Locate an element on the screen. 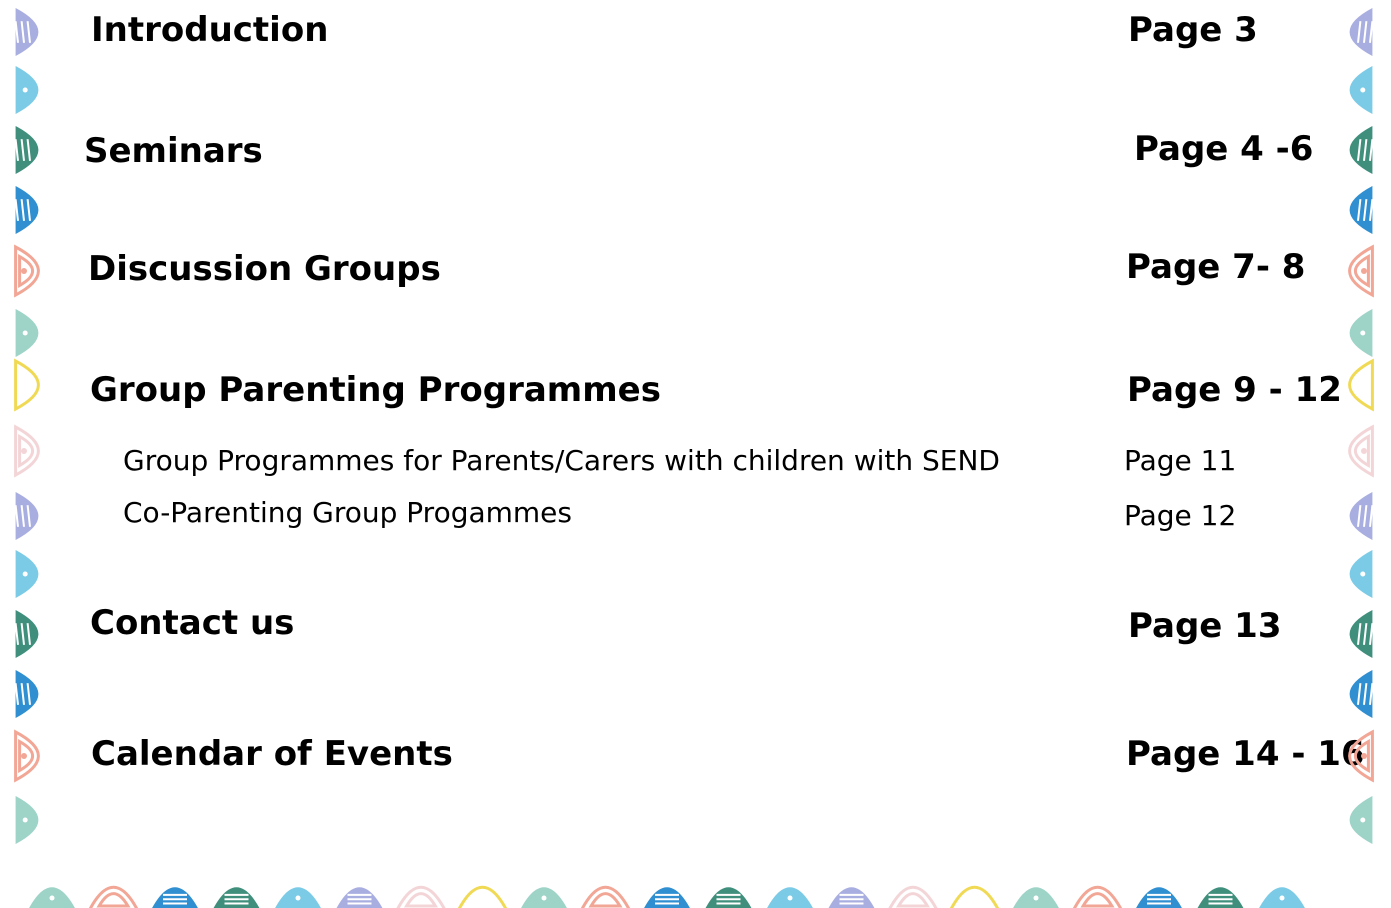  toc-entry-discussion-groups: Discussion Groups is located at coordinates (264, 269).